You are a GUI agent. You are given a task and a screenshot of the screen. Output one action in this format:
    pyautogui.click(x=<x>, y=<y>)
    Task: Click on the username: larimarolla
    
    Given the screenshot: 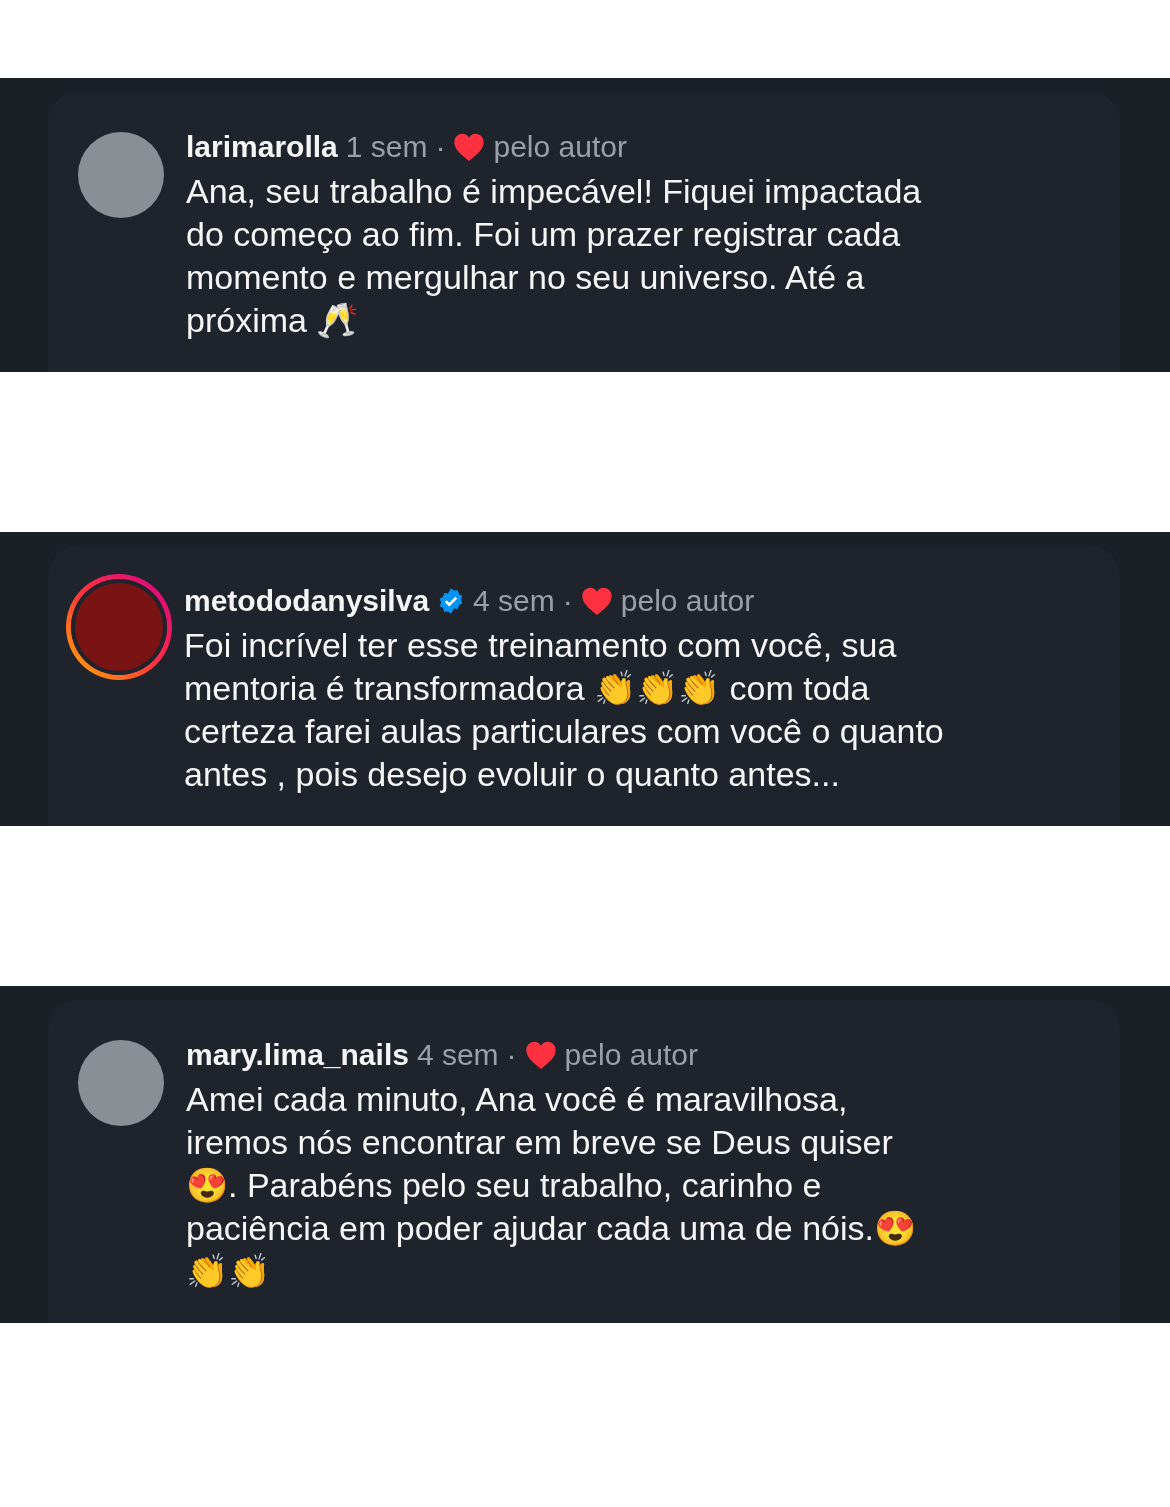 What is the action you would take?
    pyautogui.click(x=262, y=147)
    